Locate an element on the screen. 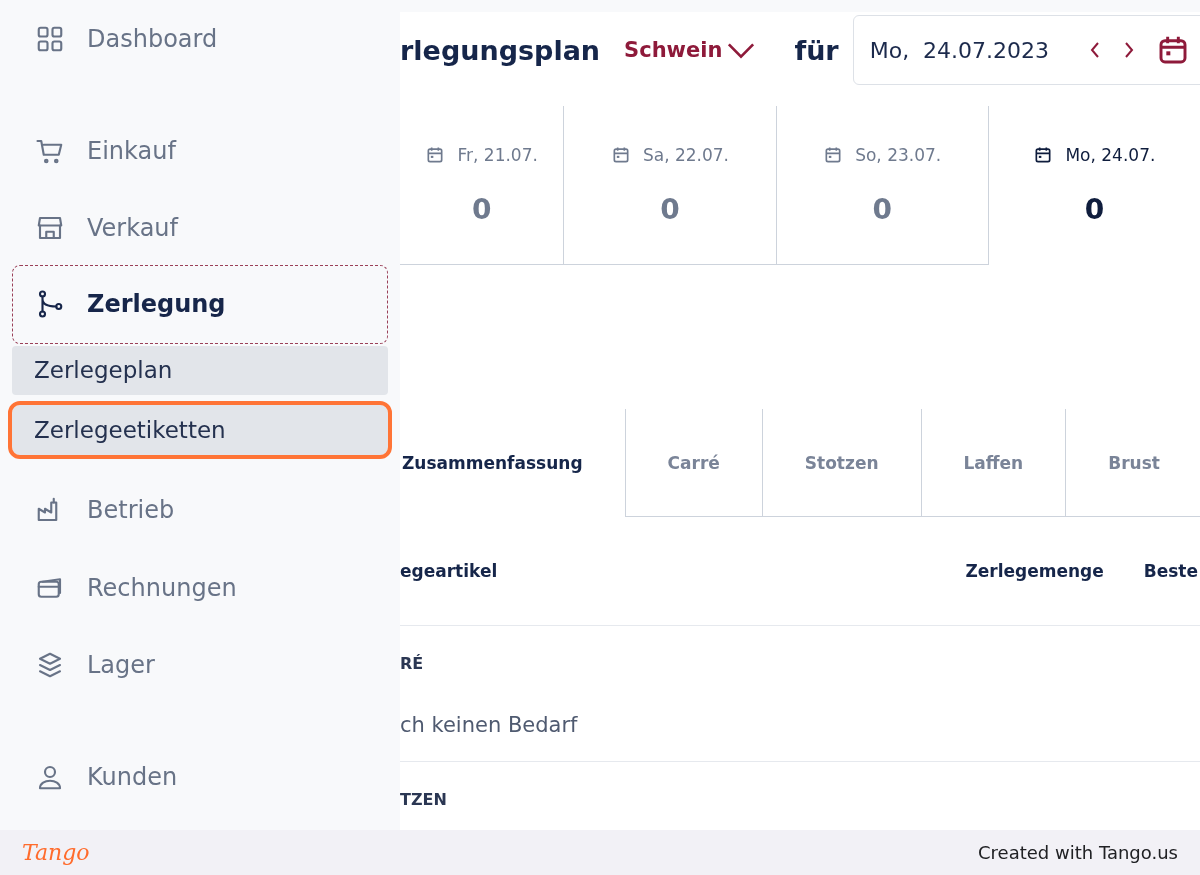  nav-item: Zerlegung is located at coordinates (200, 304).